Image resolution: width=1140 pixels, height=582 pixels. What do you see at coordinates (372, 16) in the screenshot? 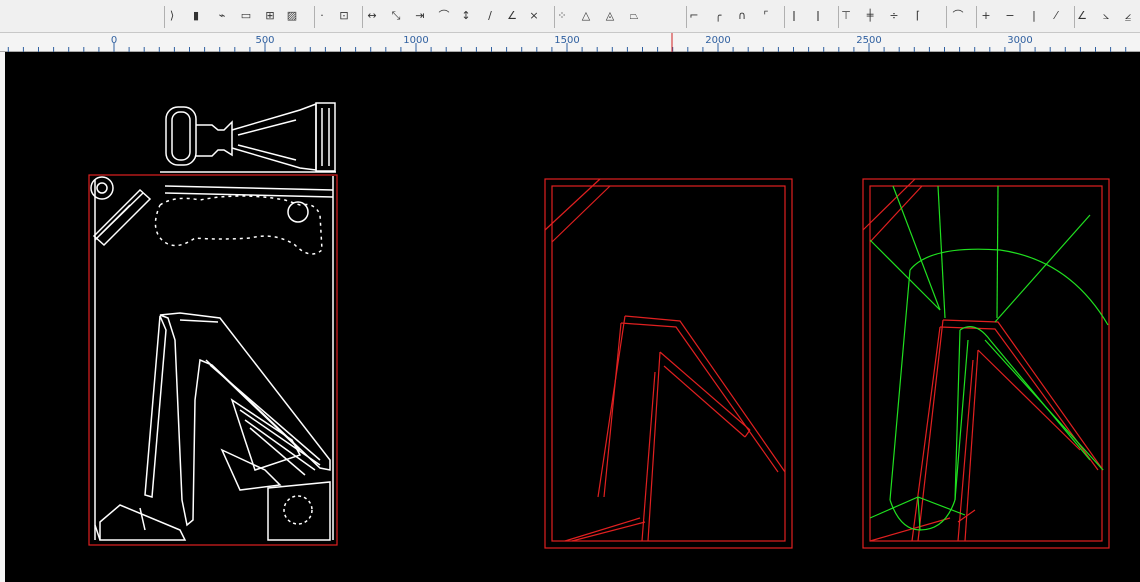
I see `distance-measure-icon: ↔` at bounding box center [372, 16].